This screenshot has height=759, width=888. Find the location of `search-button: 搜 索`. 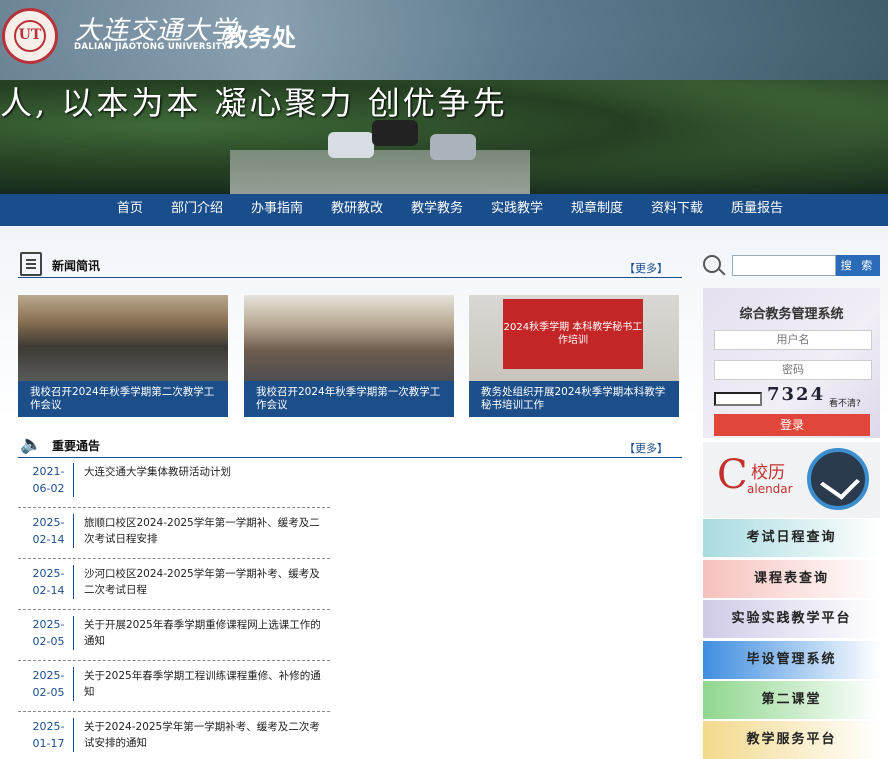

search-button: 搜 索 is located at coordinates (858, 265).